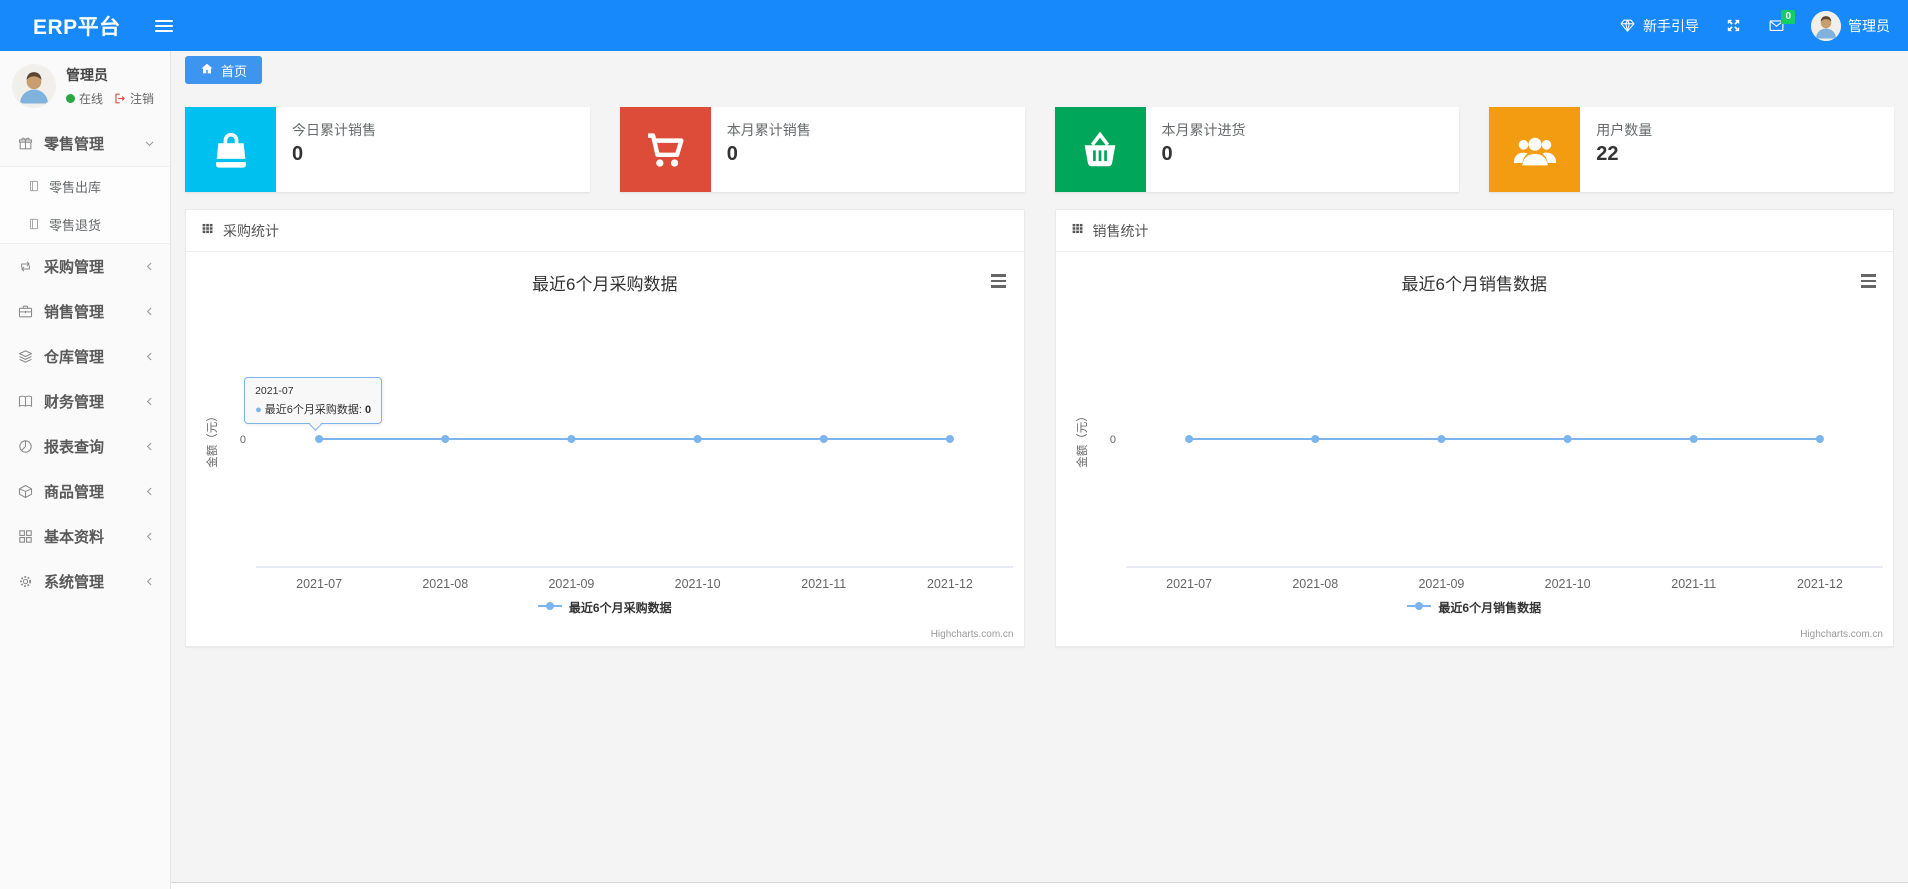 This screenshot has height=889, width=1908. I want to click on sidebar-item-retail-return: 零售退货, so click(85, 224).